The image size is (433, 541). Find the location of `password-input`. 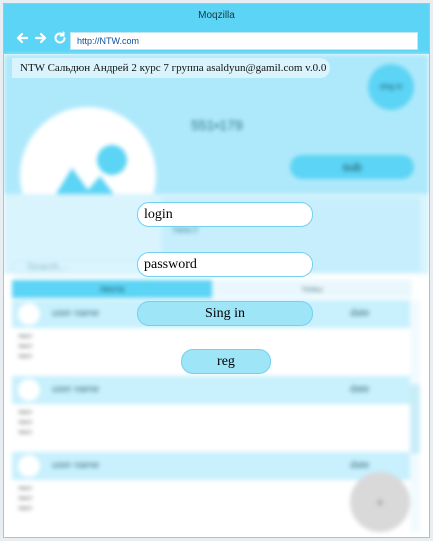

password-input is located at coordinates (225, 264).